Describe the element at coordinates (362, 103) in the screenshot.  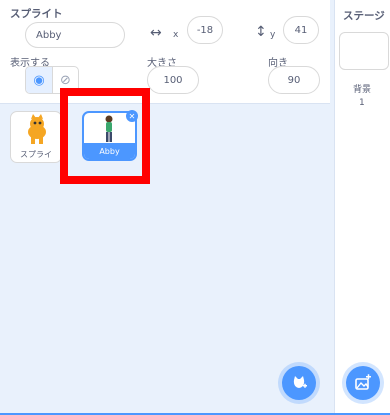
I see `backdrops-count: 1` at that location.